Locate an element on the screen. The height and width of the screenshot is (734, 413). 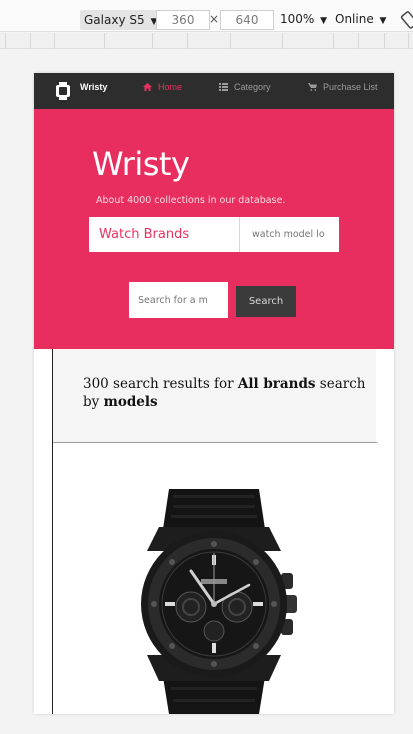
navbar-brand: Wristy is located at coordinates (93, 87).